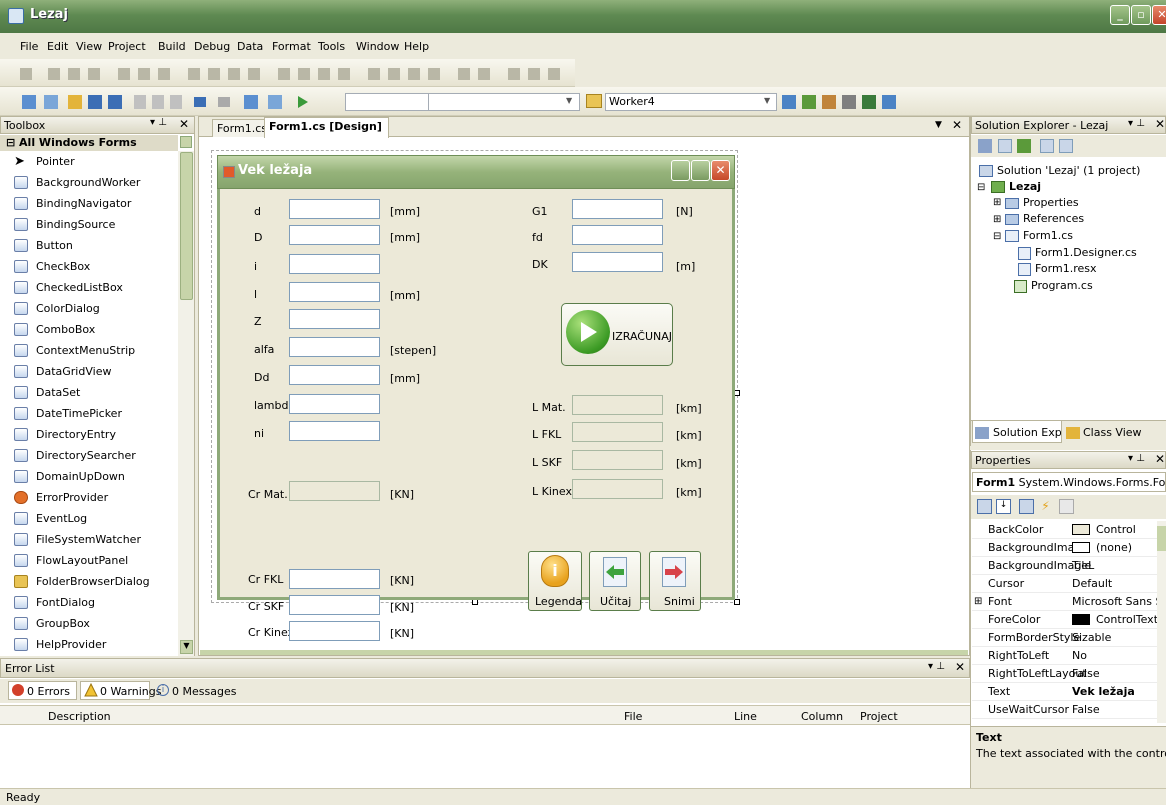 This screenshot has height=805, width=1166. I want to click on events-icon: ⚡, so click(1045, 506).